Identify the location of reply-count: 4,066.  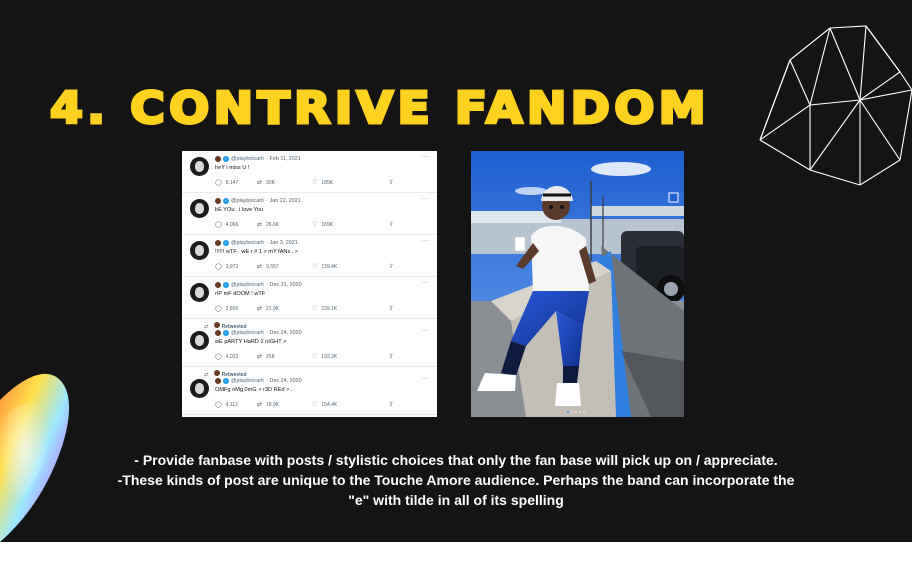
(232, 224).